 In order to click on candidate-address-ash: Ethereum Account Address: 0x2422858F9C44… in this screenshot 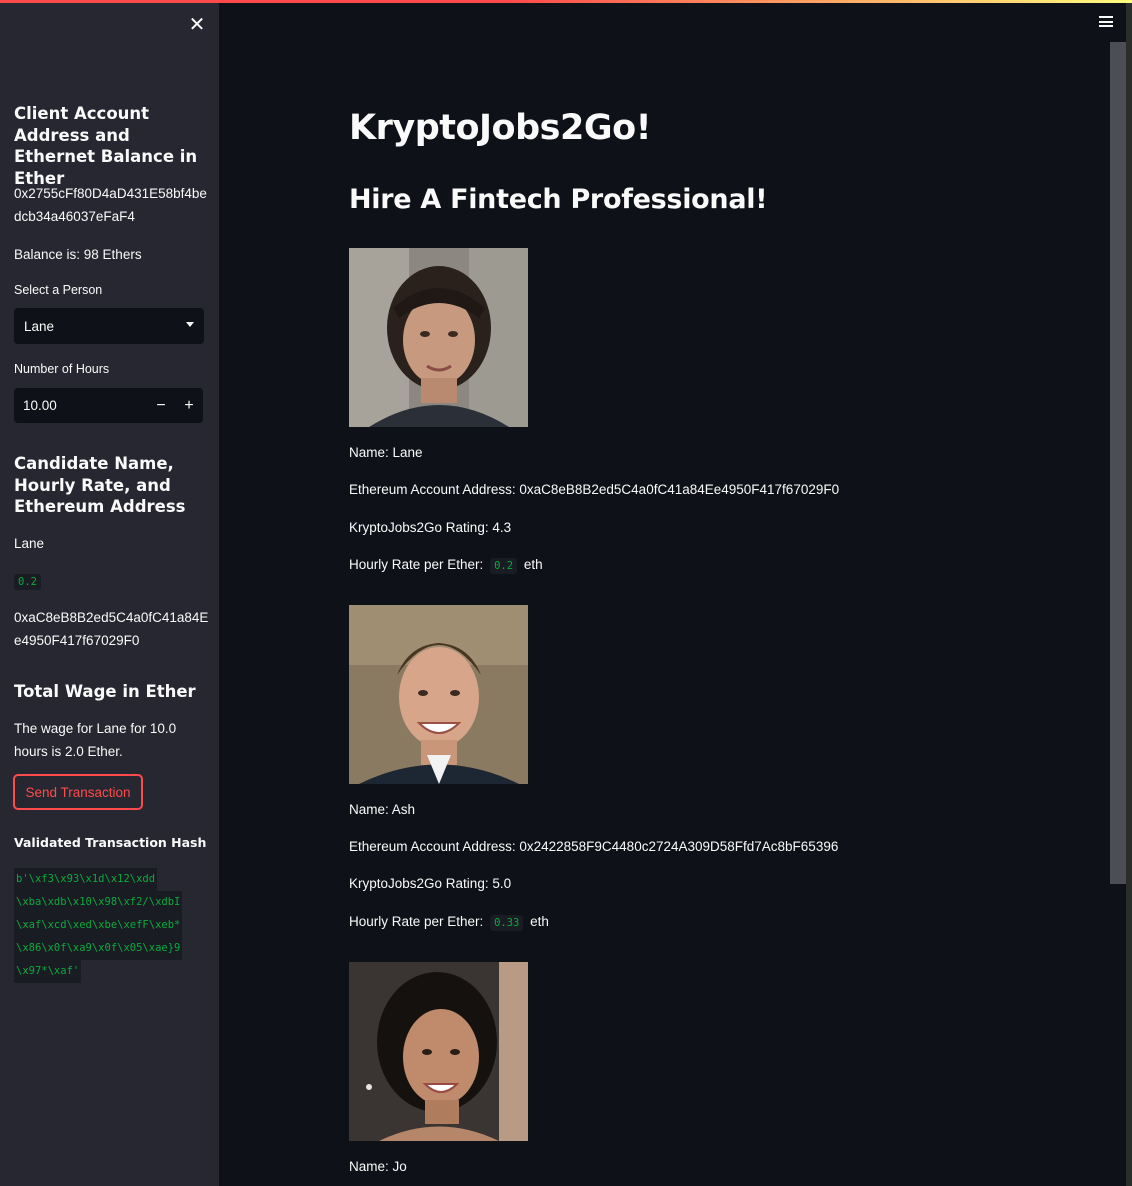, I will do `click(594, 846)`.